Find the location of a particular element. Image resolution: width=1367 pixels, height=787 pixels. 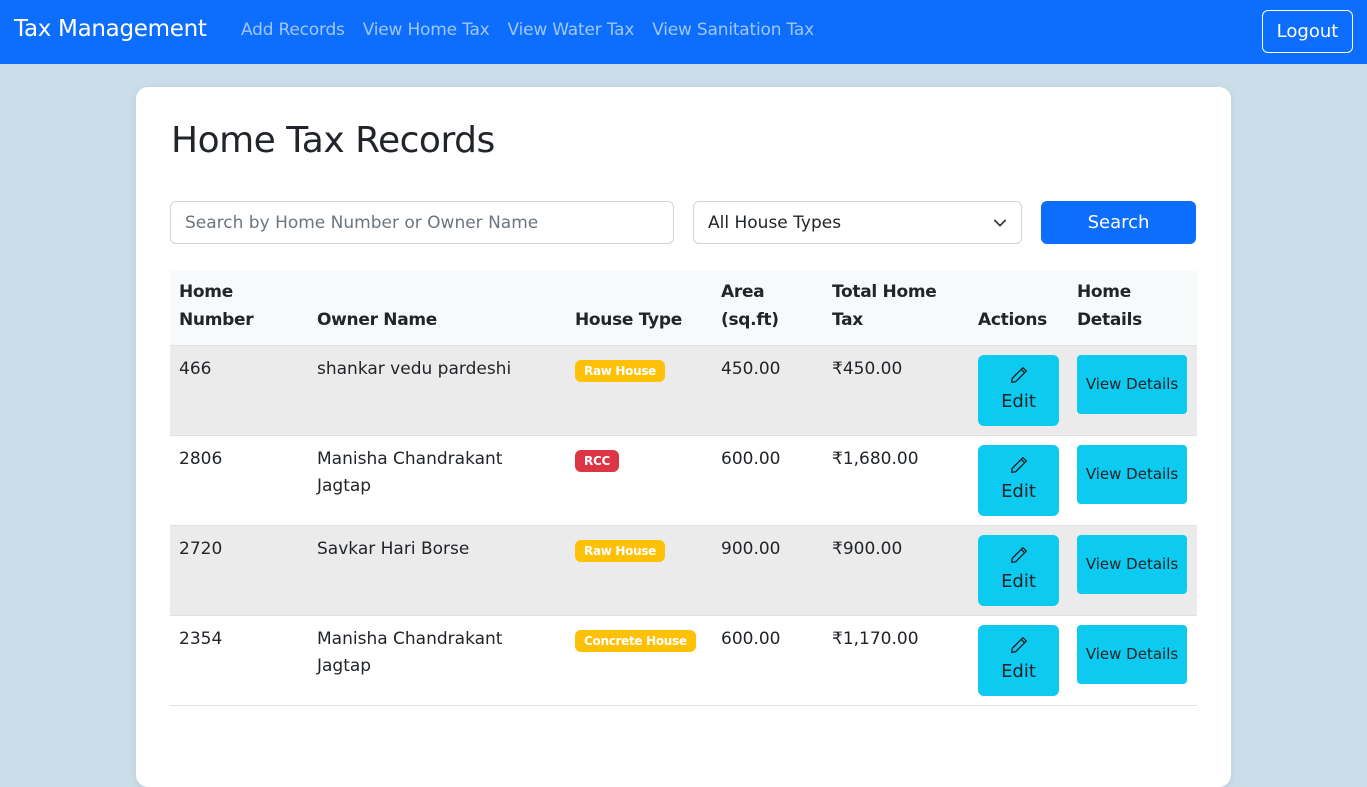

header-total-tax: Total Home Tax is located at coordinates (896, 308).